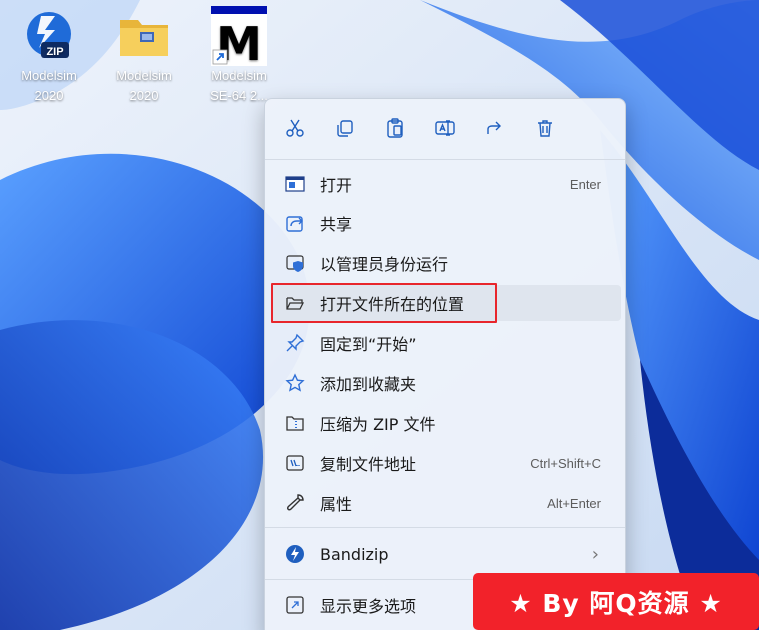 The image size is (759, 630). I want to click on menu-item-label: 显示更多选项, so click(368, 606).